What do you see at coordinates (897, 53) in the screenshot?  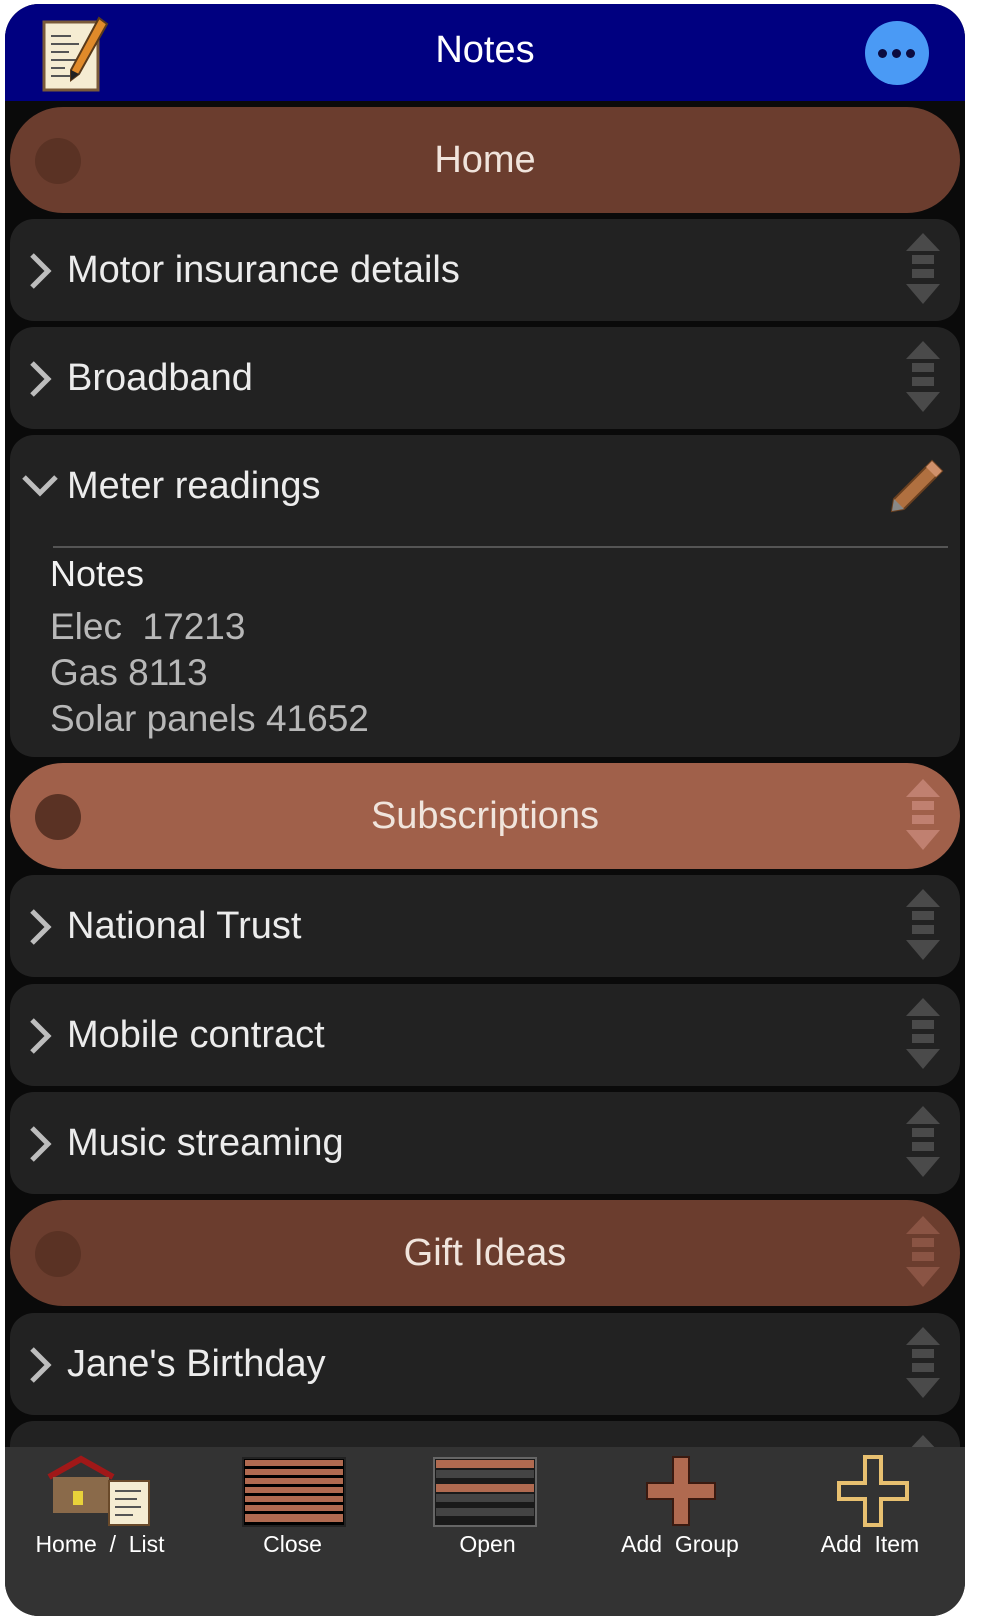 I see `more-options-button` at bounding box center [897, 53].